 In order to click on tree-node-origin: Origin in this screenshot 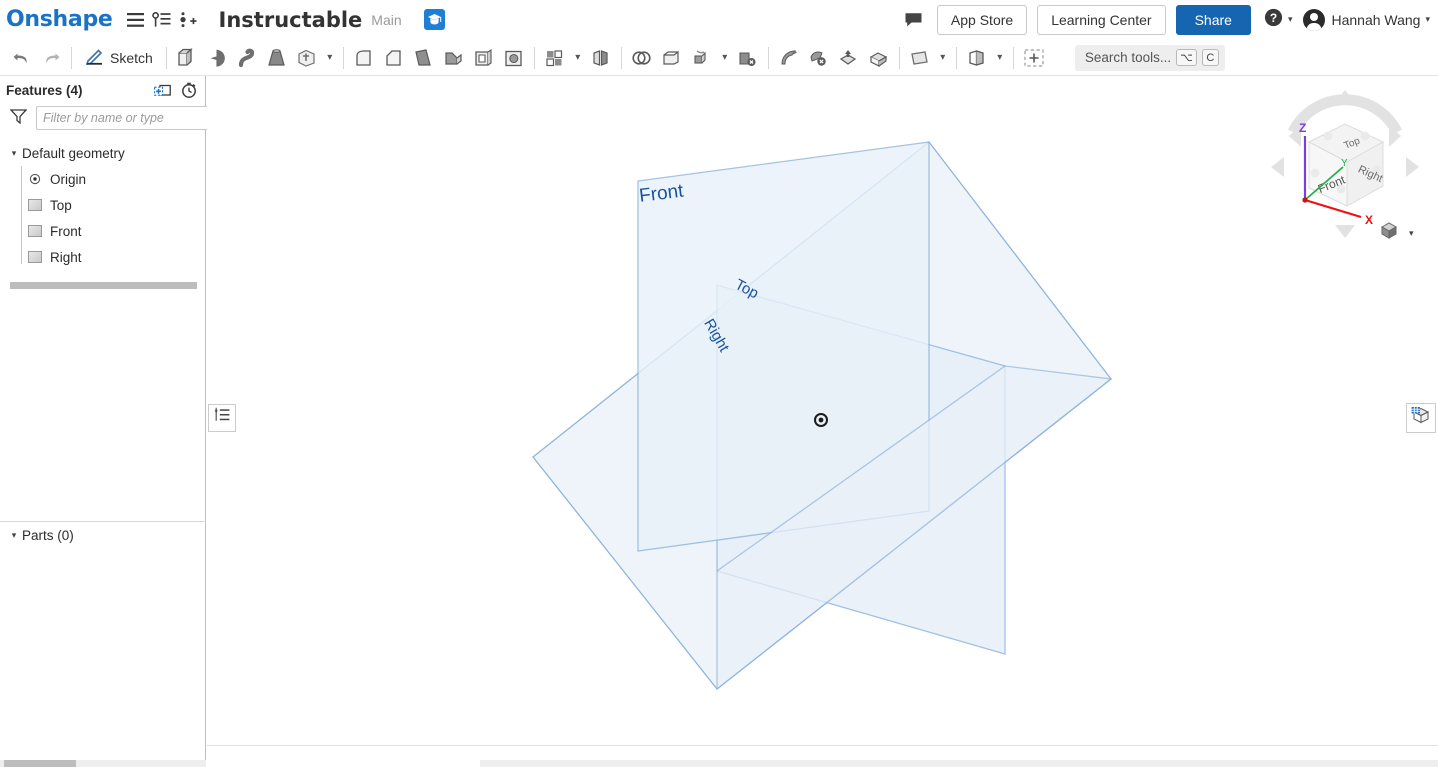, I will do `click(102, 179)`.